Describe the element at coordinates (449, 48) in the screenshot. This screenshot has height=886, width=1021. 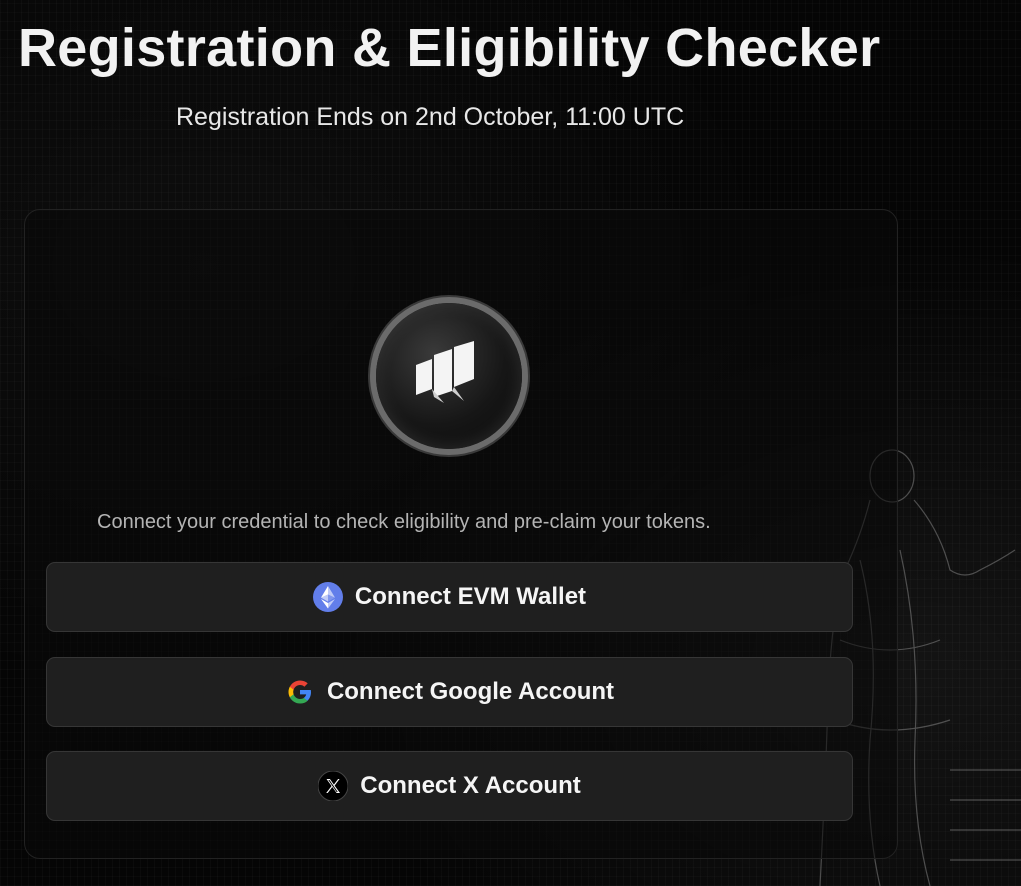
I see `page-title: Registration & Eligibility Checker` at that location.